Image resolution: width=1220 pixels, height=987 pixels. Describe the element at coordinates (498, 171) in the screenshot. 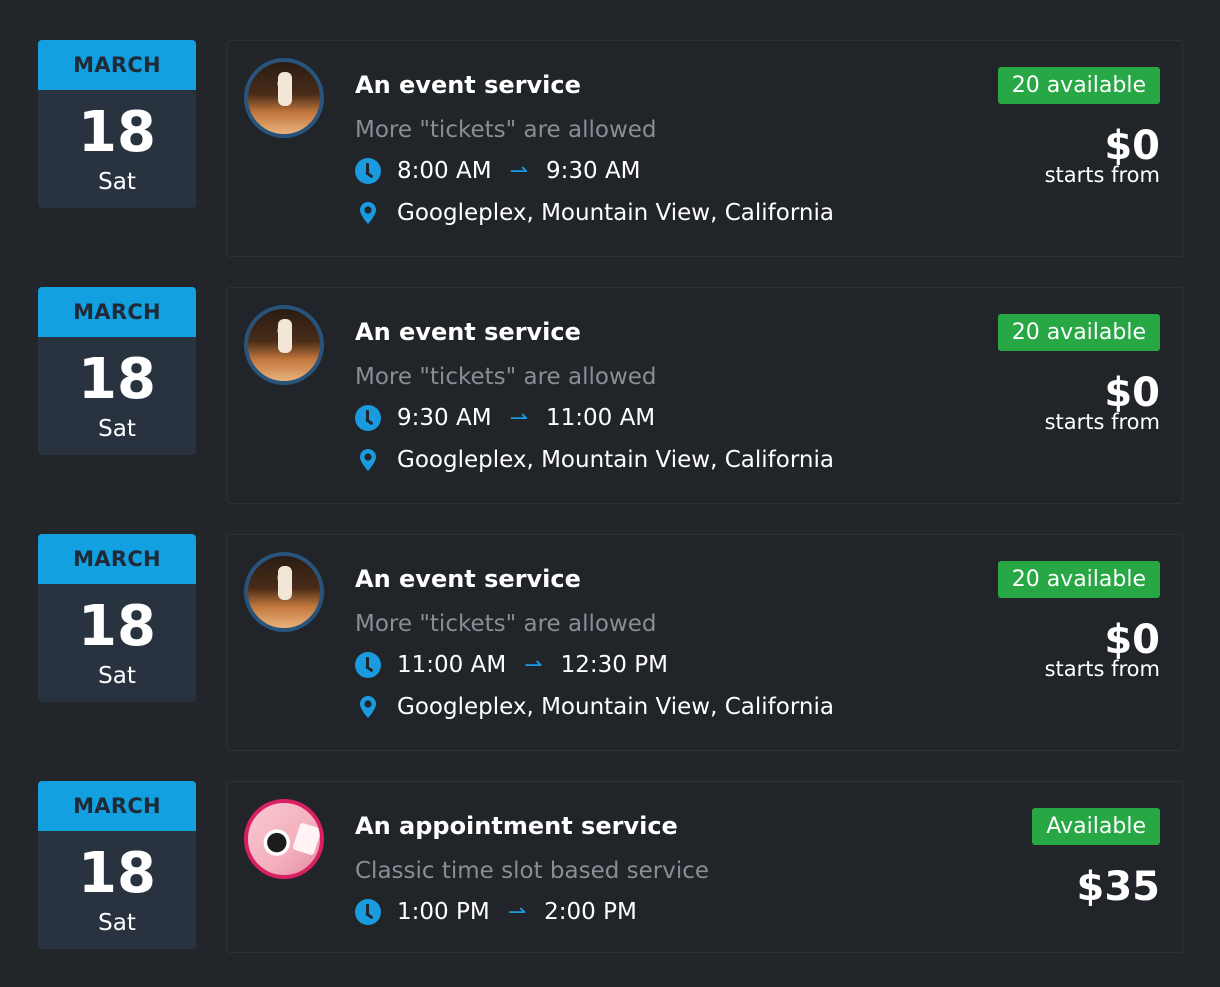

I see `time-range: 8:00 AM ⇀ 9:30 AM` at that location.